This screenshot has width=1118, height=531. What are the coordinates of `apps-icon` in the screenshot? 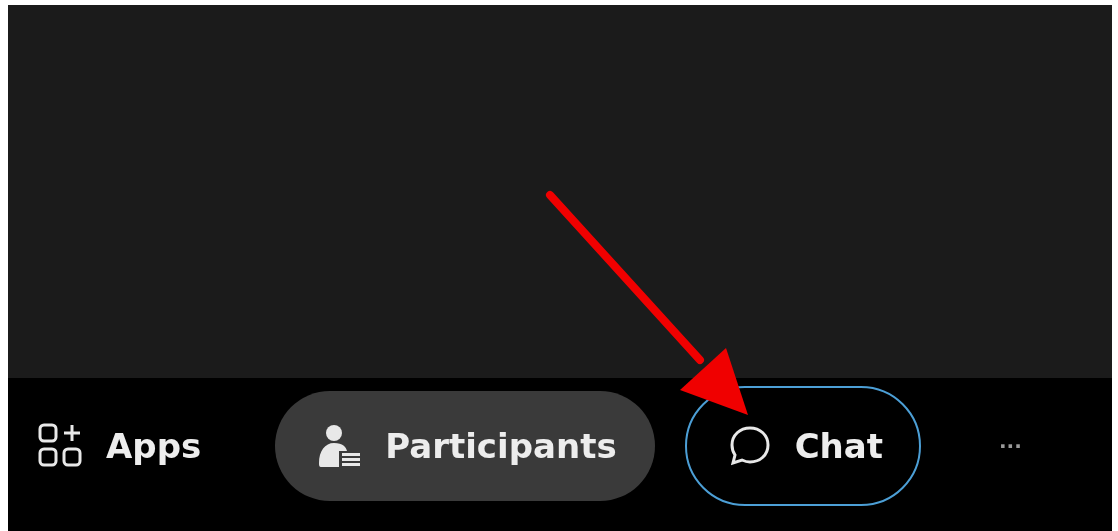 It's located at (61, 445).